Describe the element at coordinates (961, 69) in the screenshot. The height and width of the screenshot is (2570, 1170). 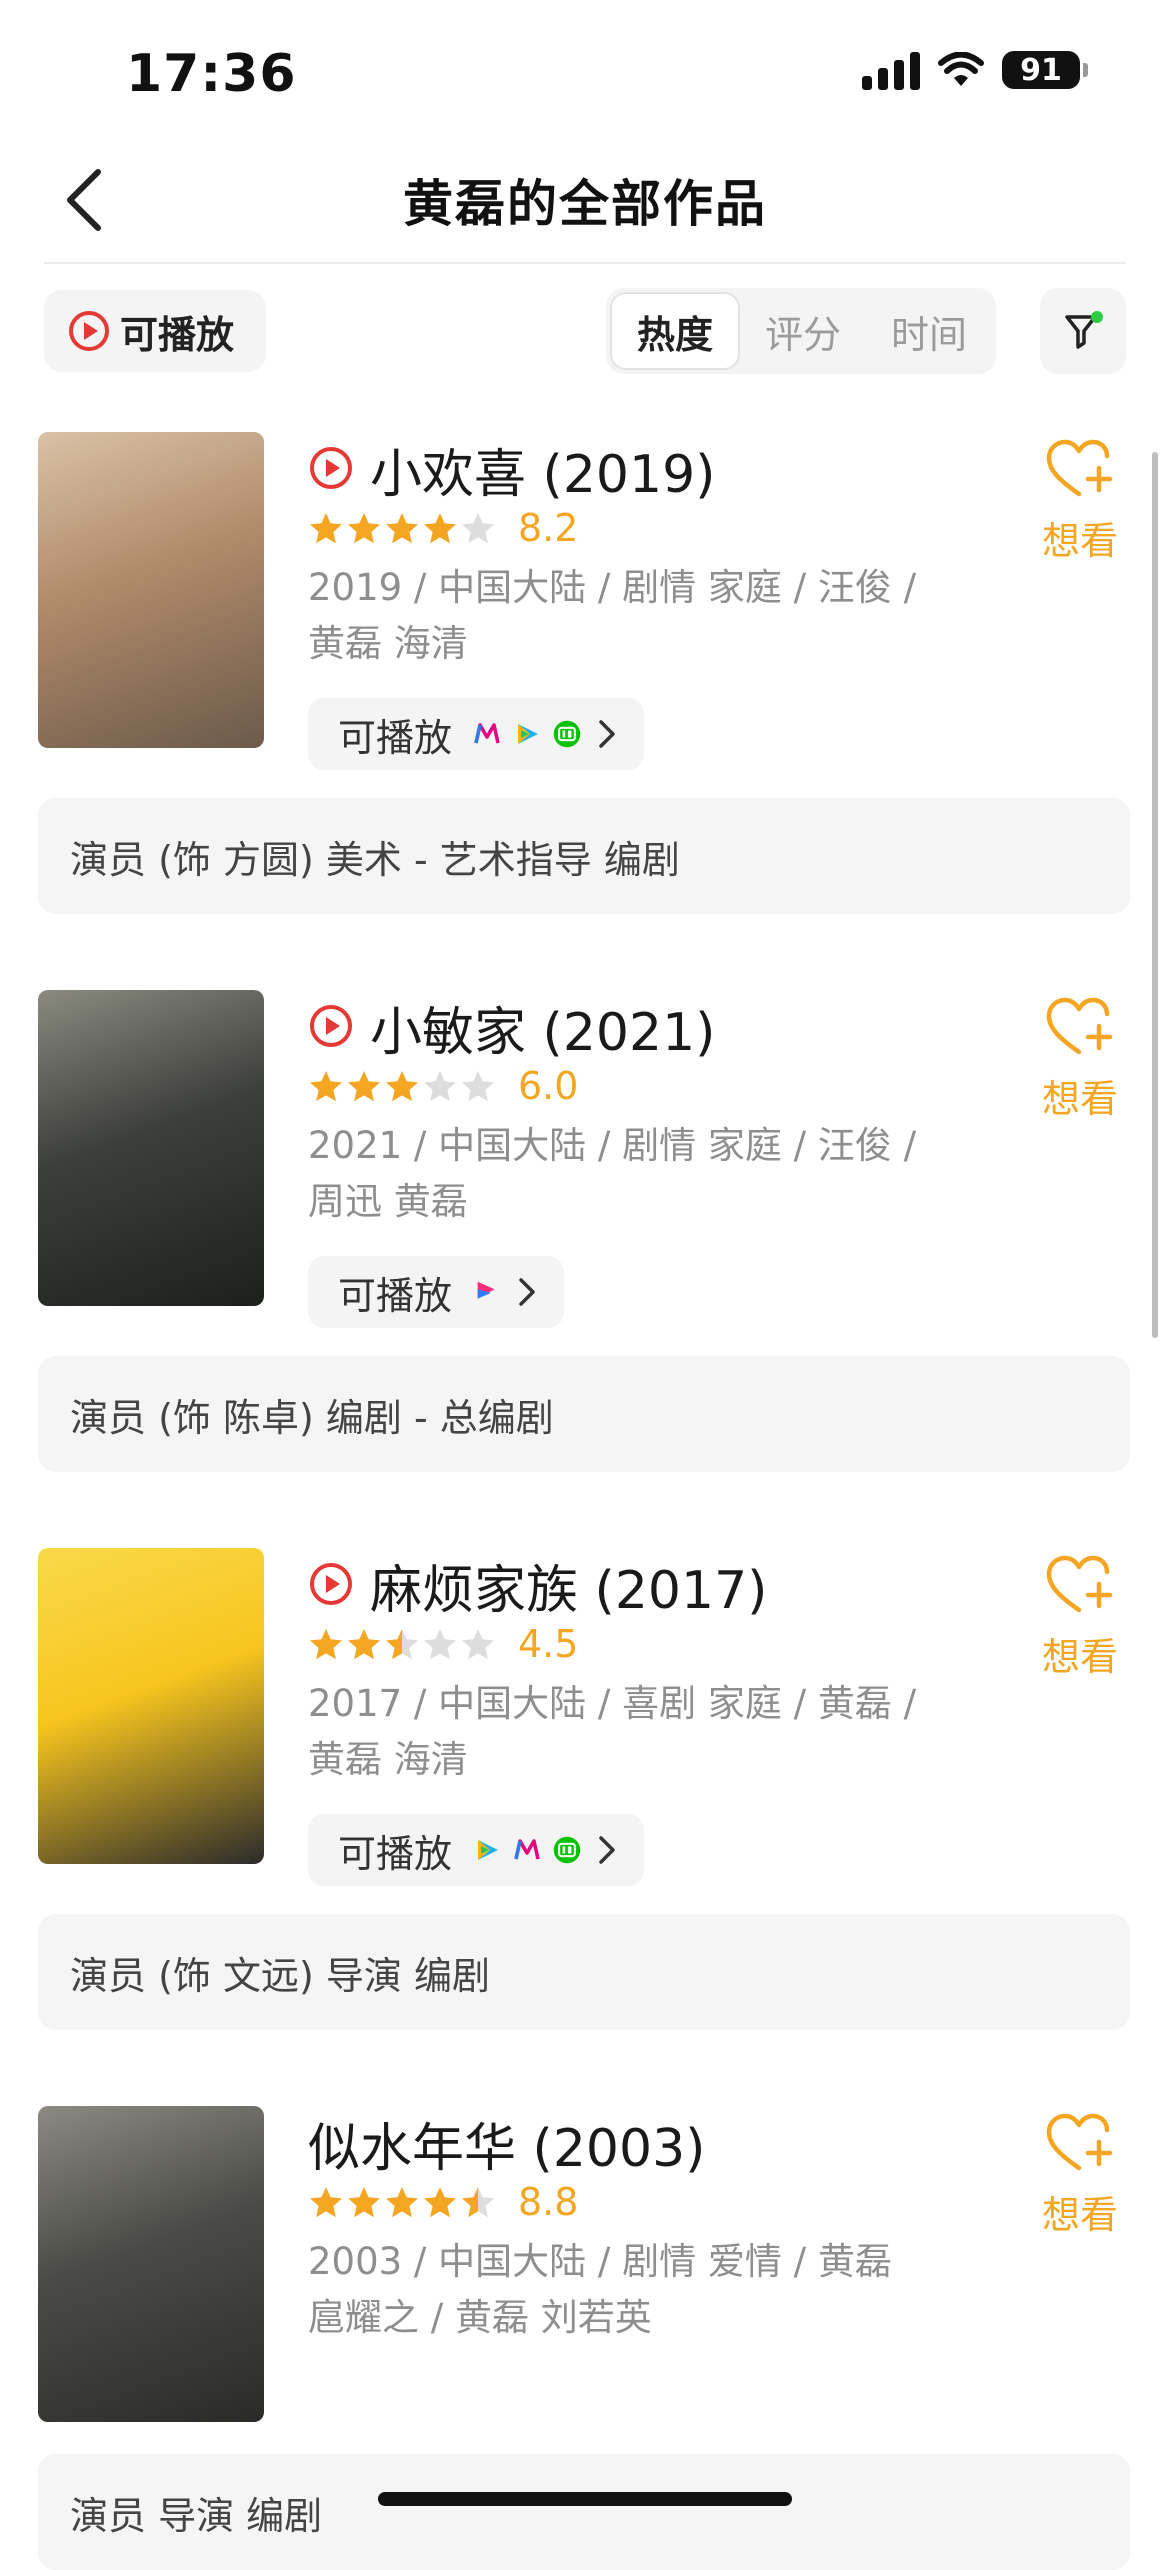
I see `wifi-icon` at that location.